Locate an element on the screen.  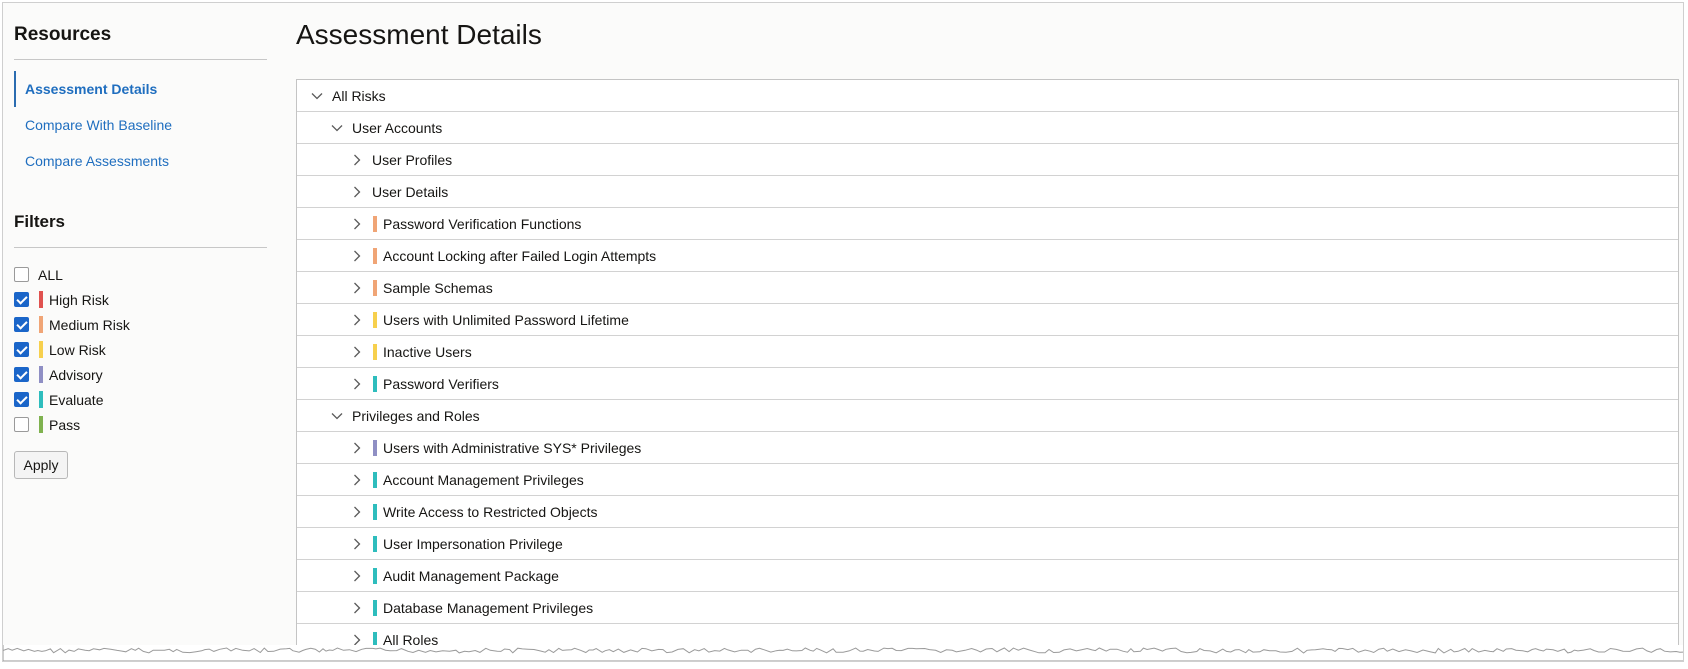
tree-row: Privileges and Roles is located at coordinates (987, 416).